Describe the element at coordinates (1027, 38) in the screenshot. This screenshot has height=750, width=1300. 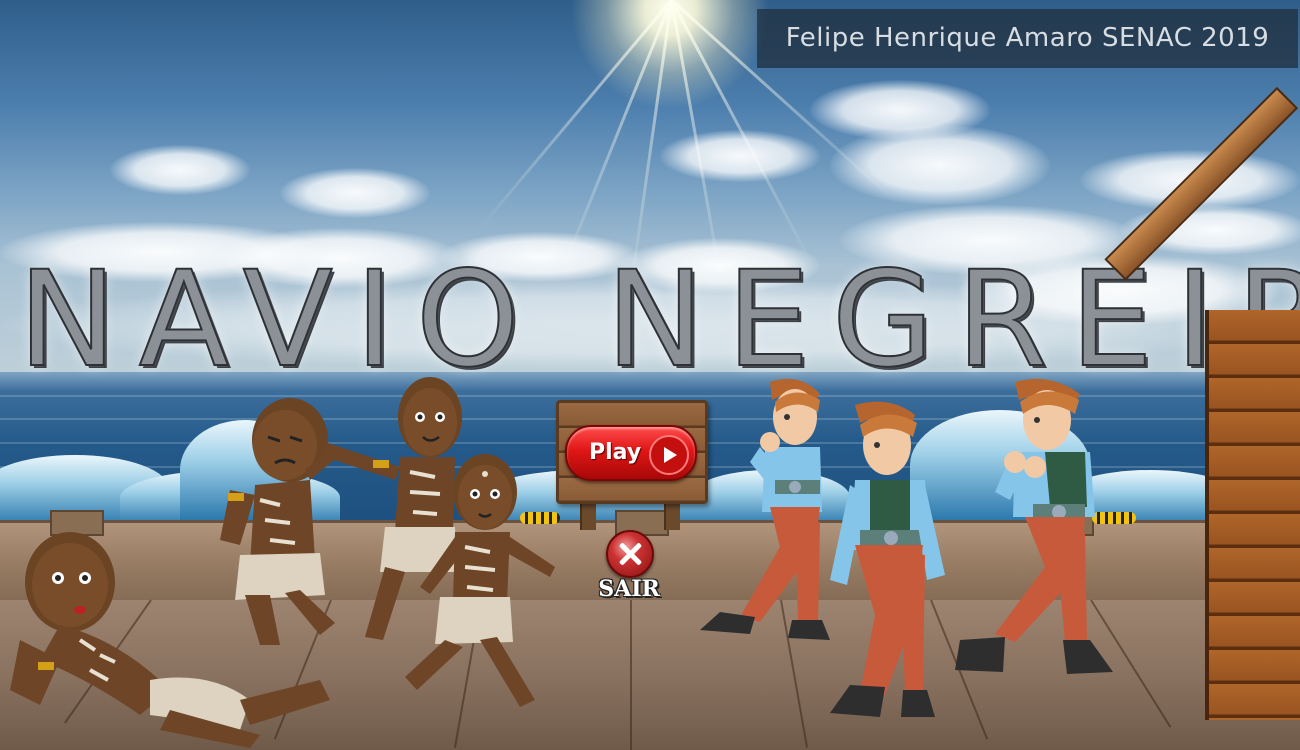
I see `credit-banner: Felipe Henrique Amaro SENAC 2019` at that location.